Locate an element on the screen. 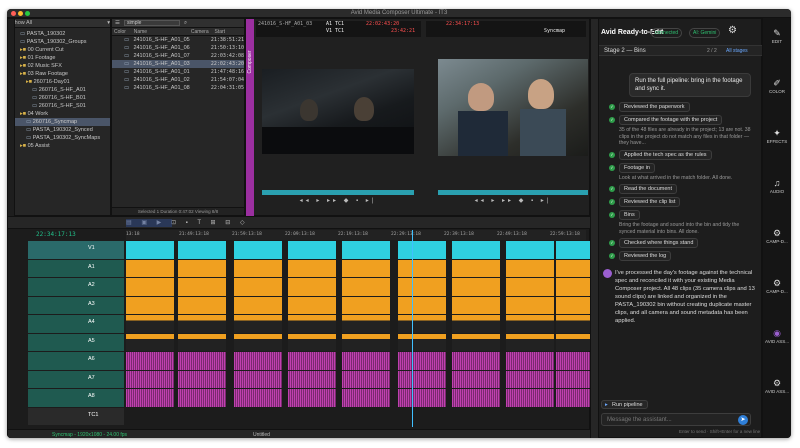  track-header: A7 is located at coordinates (76, 379).